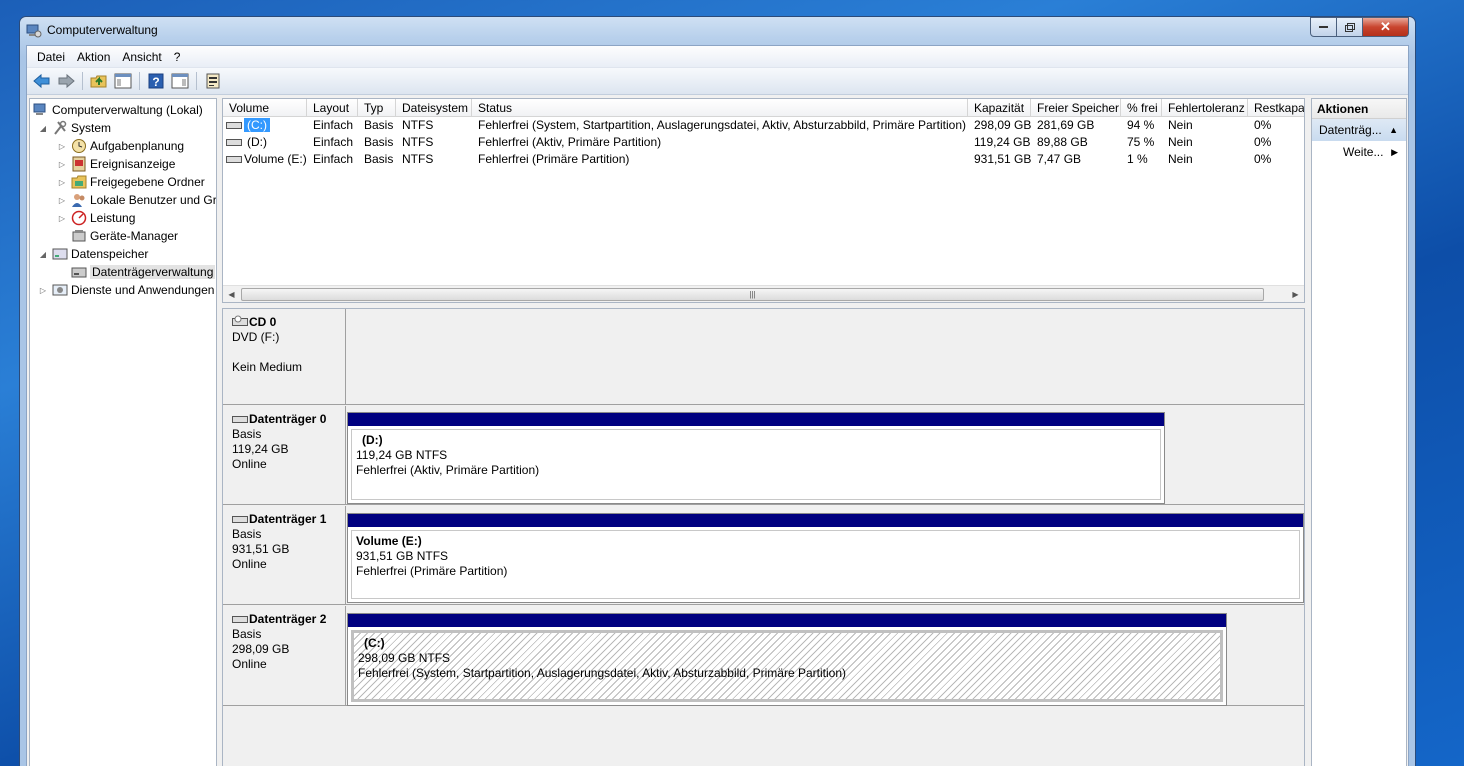 This screenshot has width=1464, height=766. What do you see at coordinates (752, 294) in the screenshot?
I see `scroll-thumb: |||` at bounding box center [752, 294].